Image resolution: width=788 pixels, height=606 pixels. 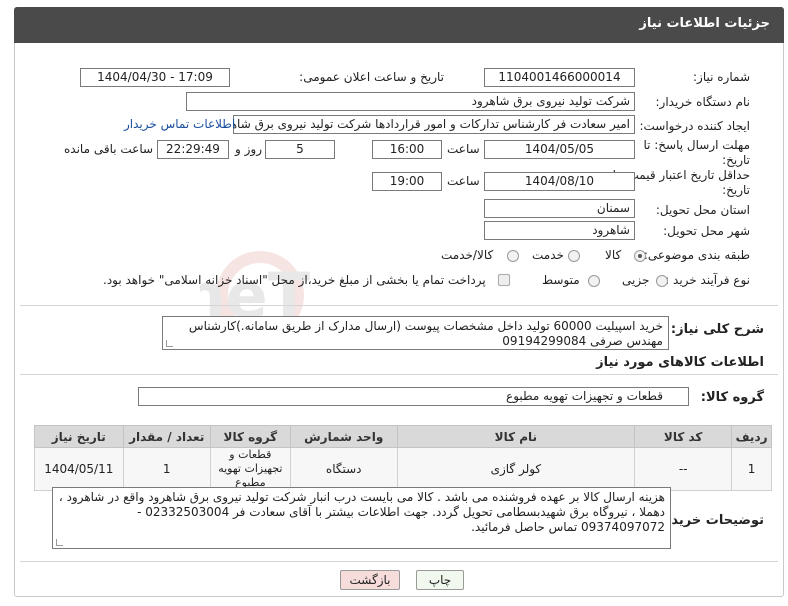 I want to click on col-header-group: گروه کالا, so click(x=250, y=436).